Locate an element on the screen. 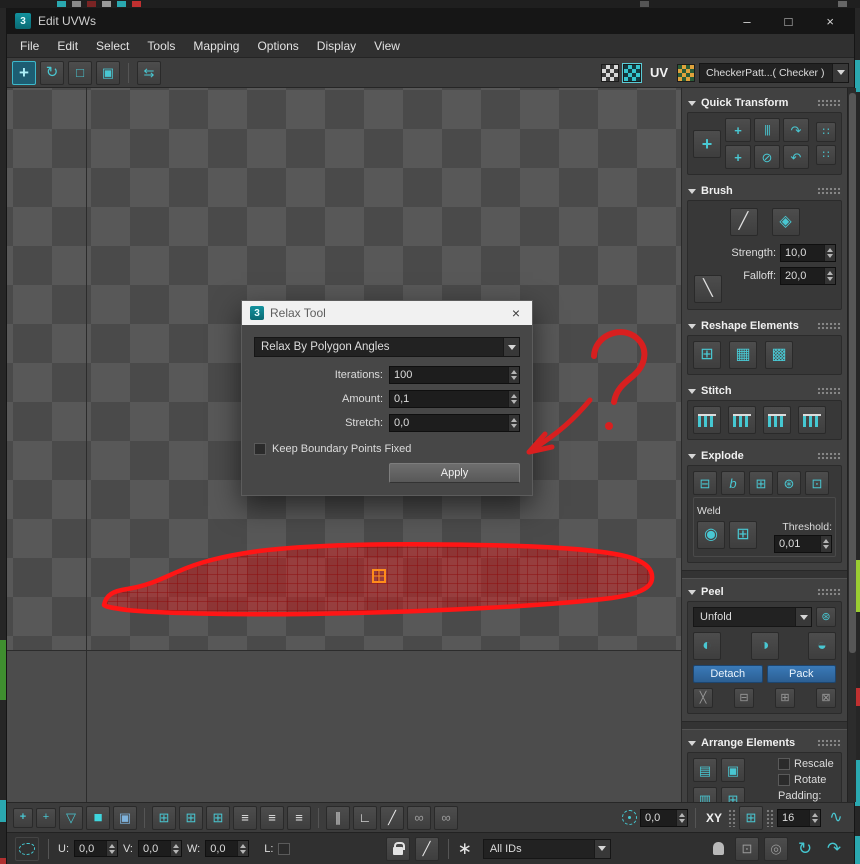  pan-button is located at coordinates (718, 849).